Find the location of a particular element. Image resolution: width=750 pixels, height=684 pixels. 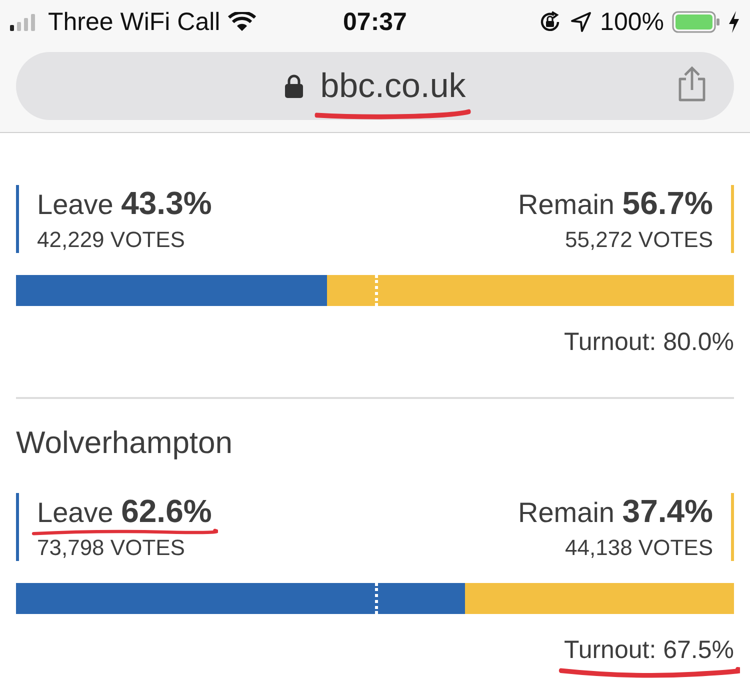

charging-bolt-icon is located at coordinates (734, 22).